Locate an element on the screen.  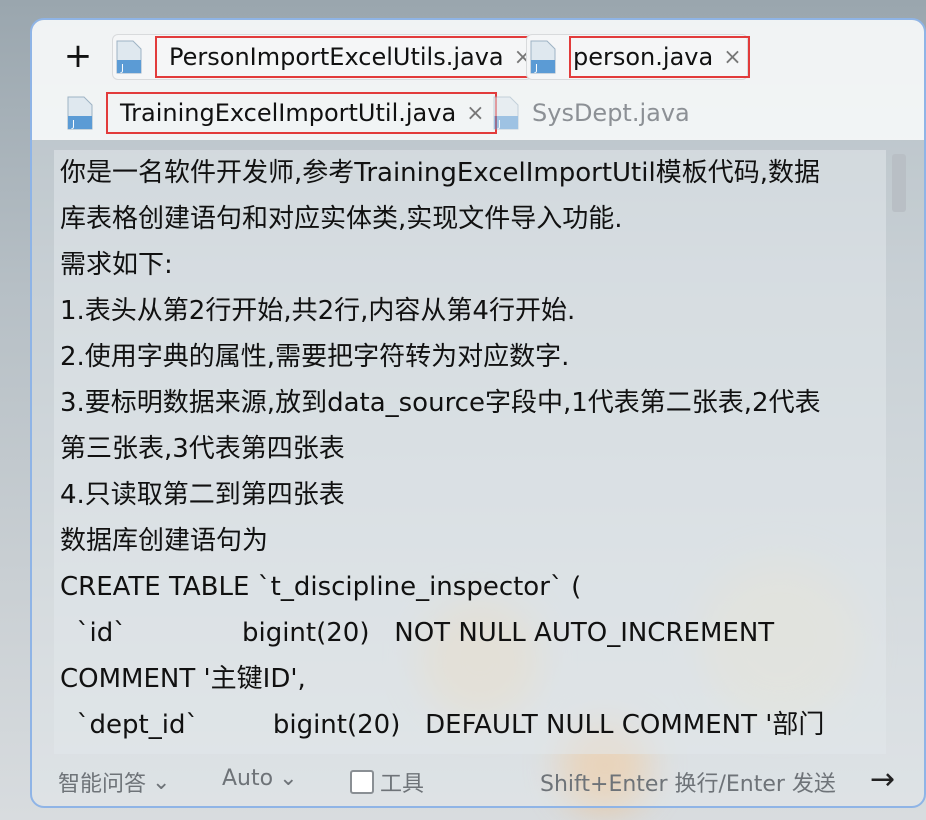
content-line: COMMENT '主键ID', is located at coordinates (183, 679).